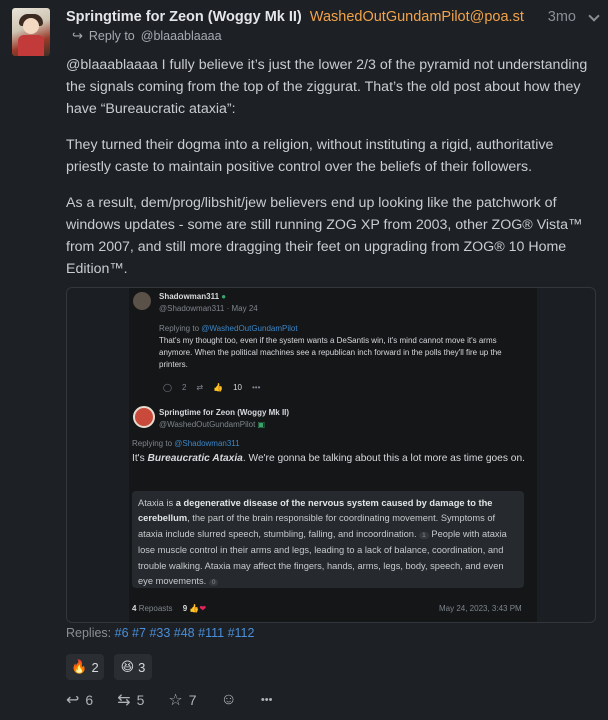  I want to click on star-icon: ☆, so click(175, 700).